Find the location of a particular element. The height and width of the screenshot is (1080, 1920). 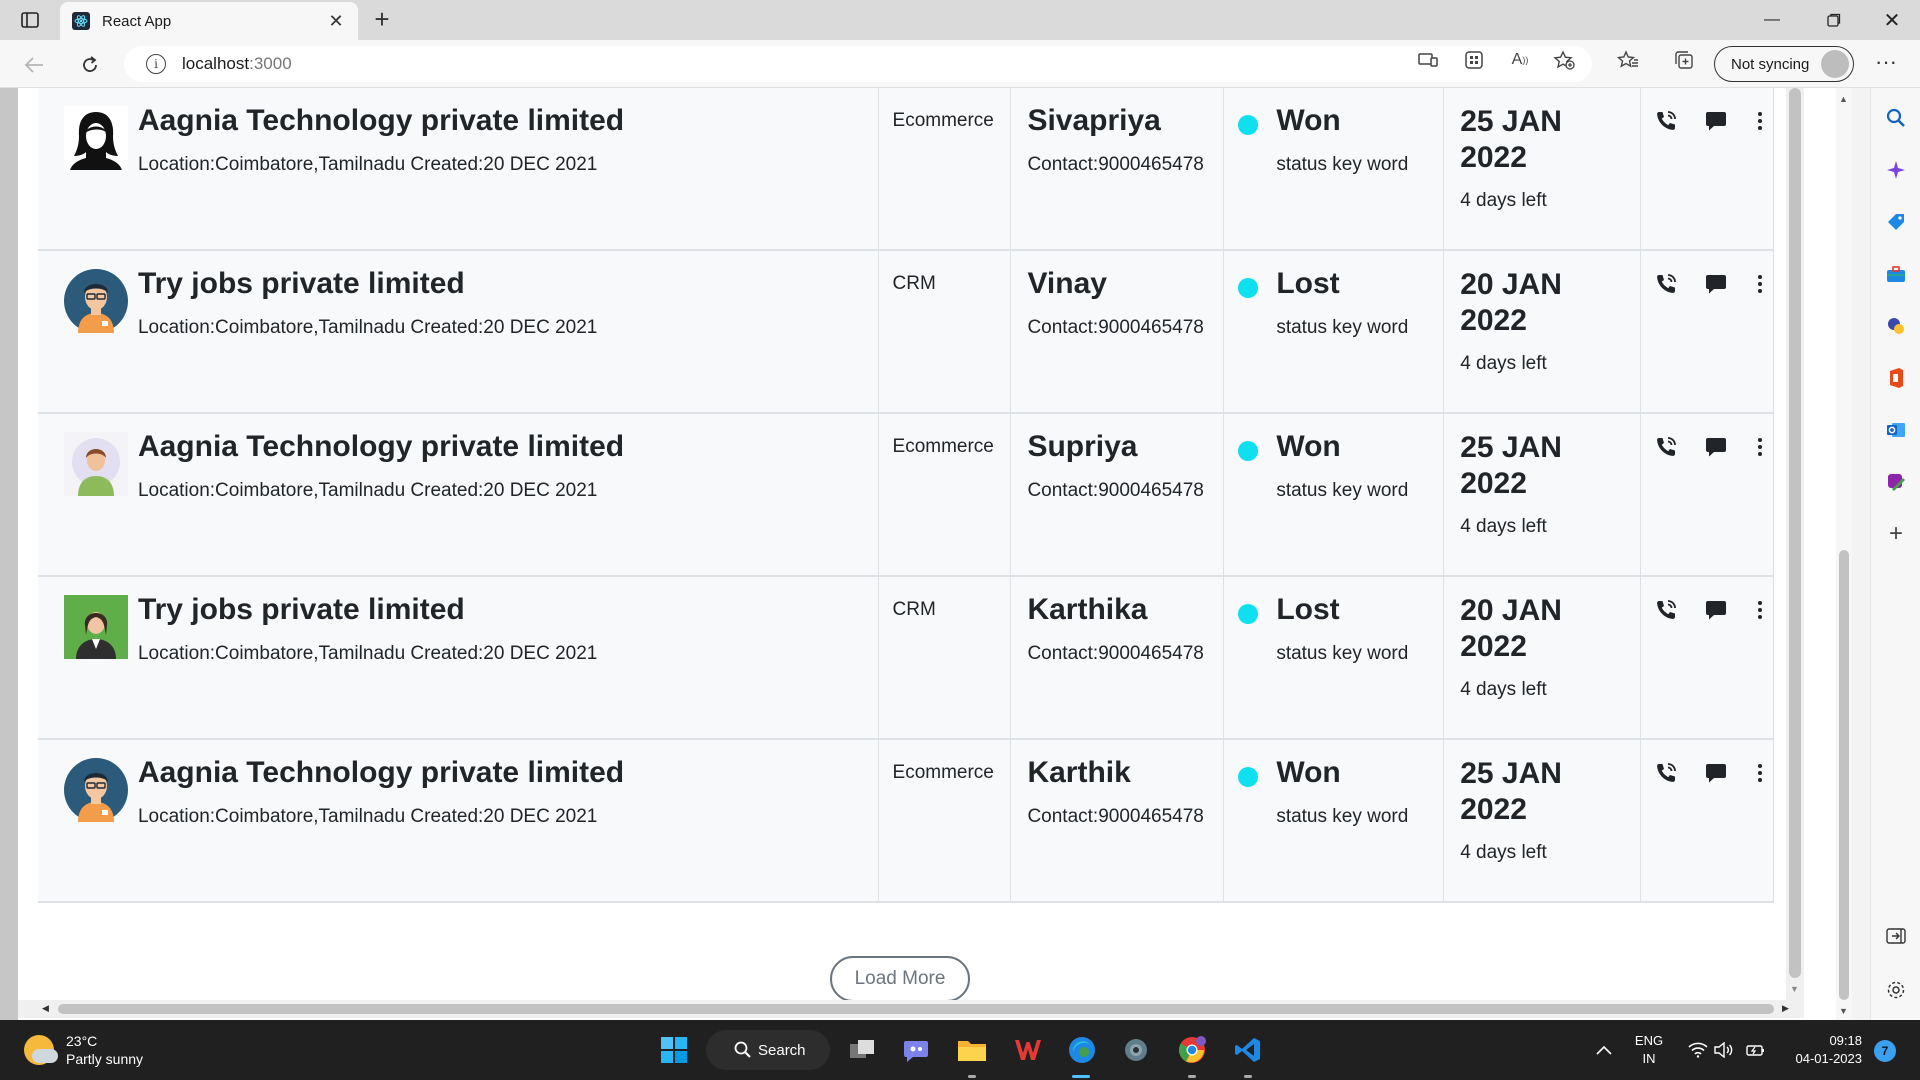

site-info-icon: i is located at coordinates (156, 64).